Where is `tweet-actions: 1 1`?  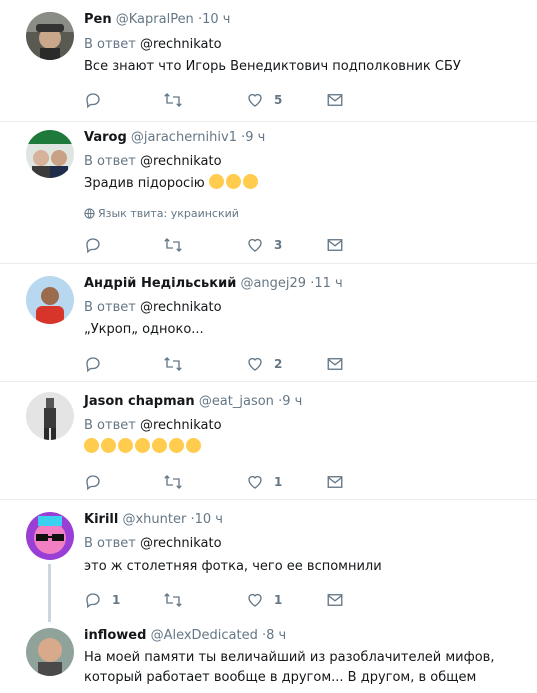 tweet-actions: 1 1 is located at coordinates (234, 600).